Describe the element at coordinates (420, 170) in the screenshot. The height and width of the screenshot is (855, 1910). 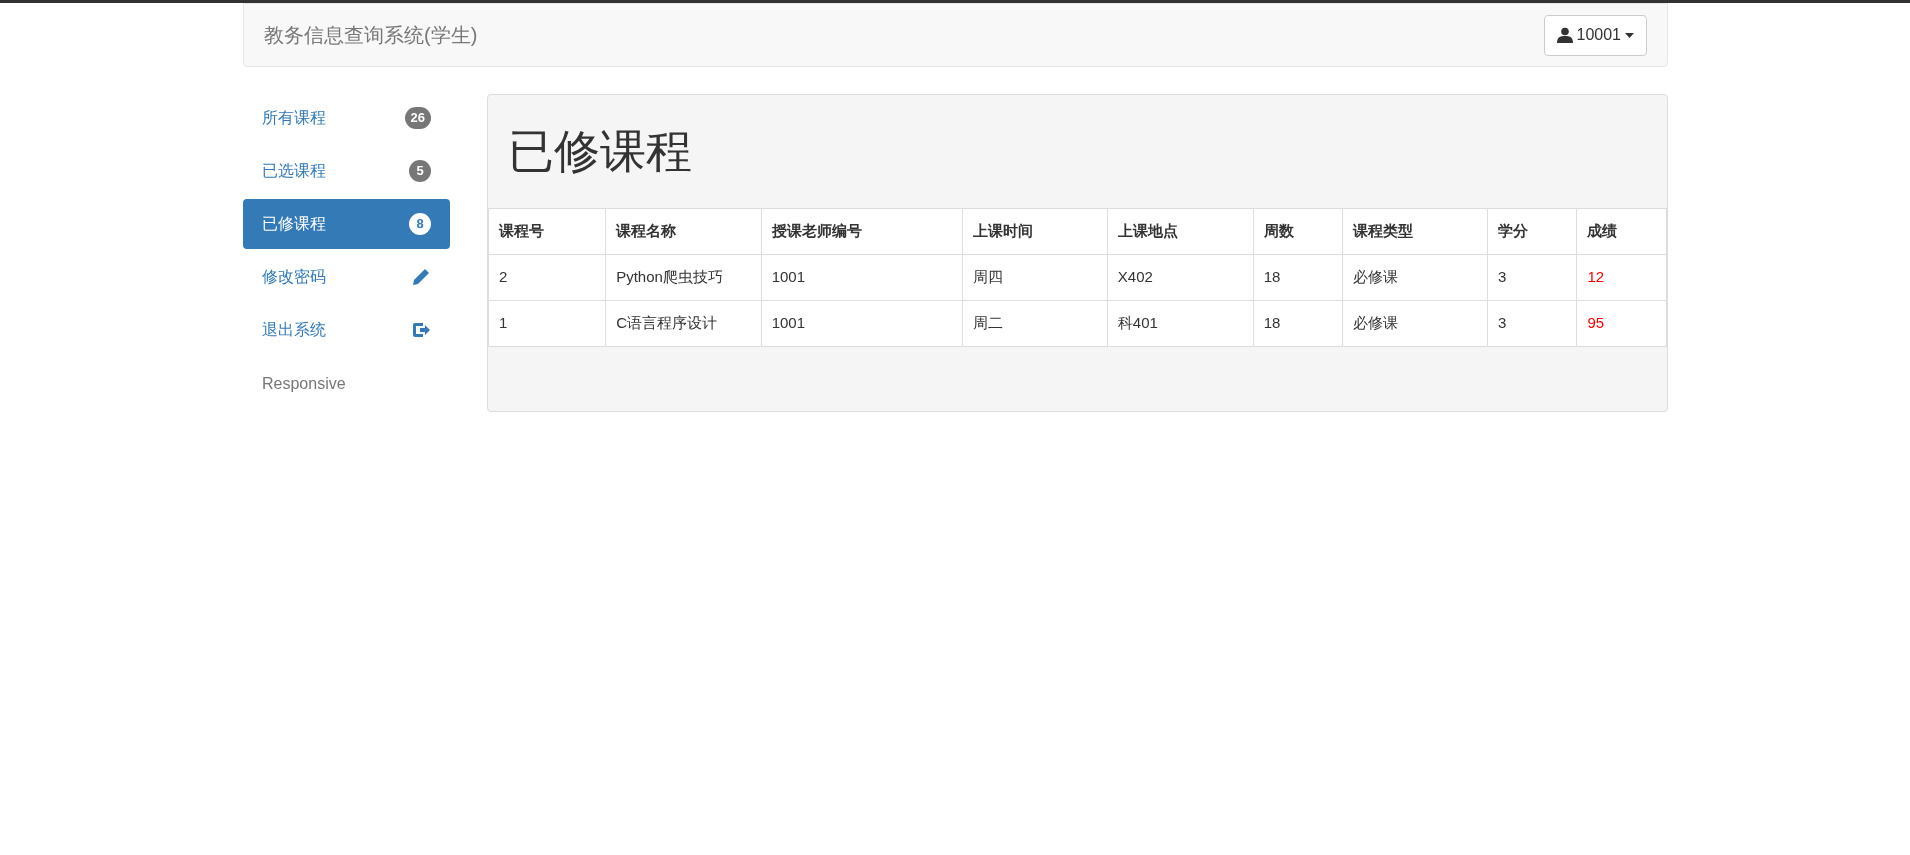
I see `count-badge: 5` at that location.